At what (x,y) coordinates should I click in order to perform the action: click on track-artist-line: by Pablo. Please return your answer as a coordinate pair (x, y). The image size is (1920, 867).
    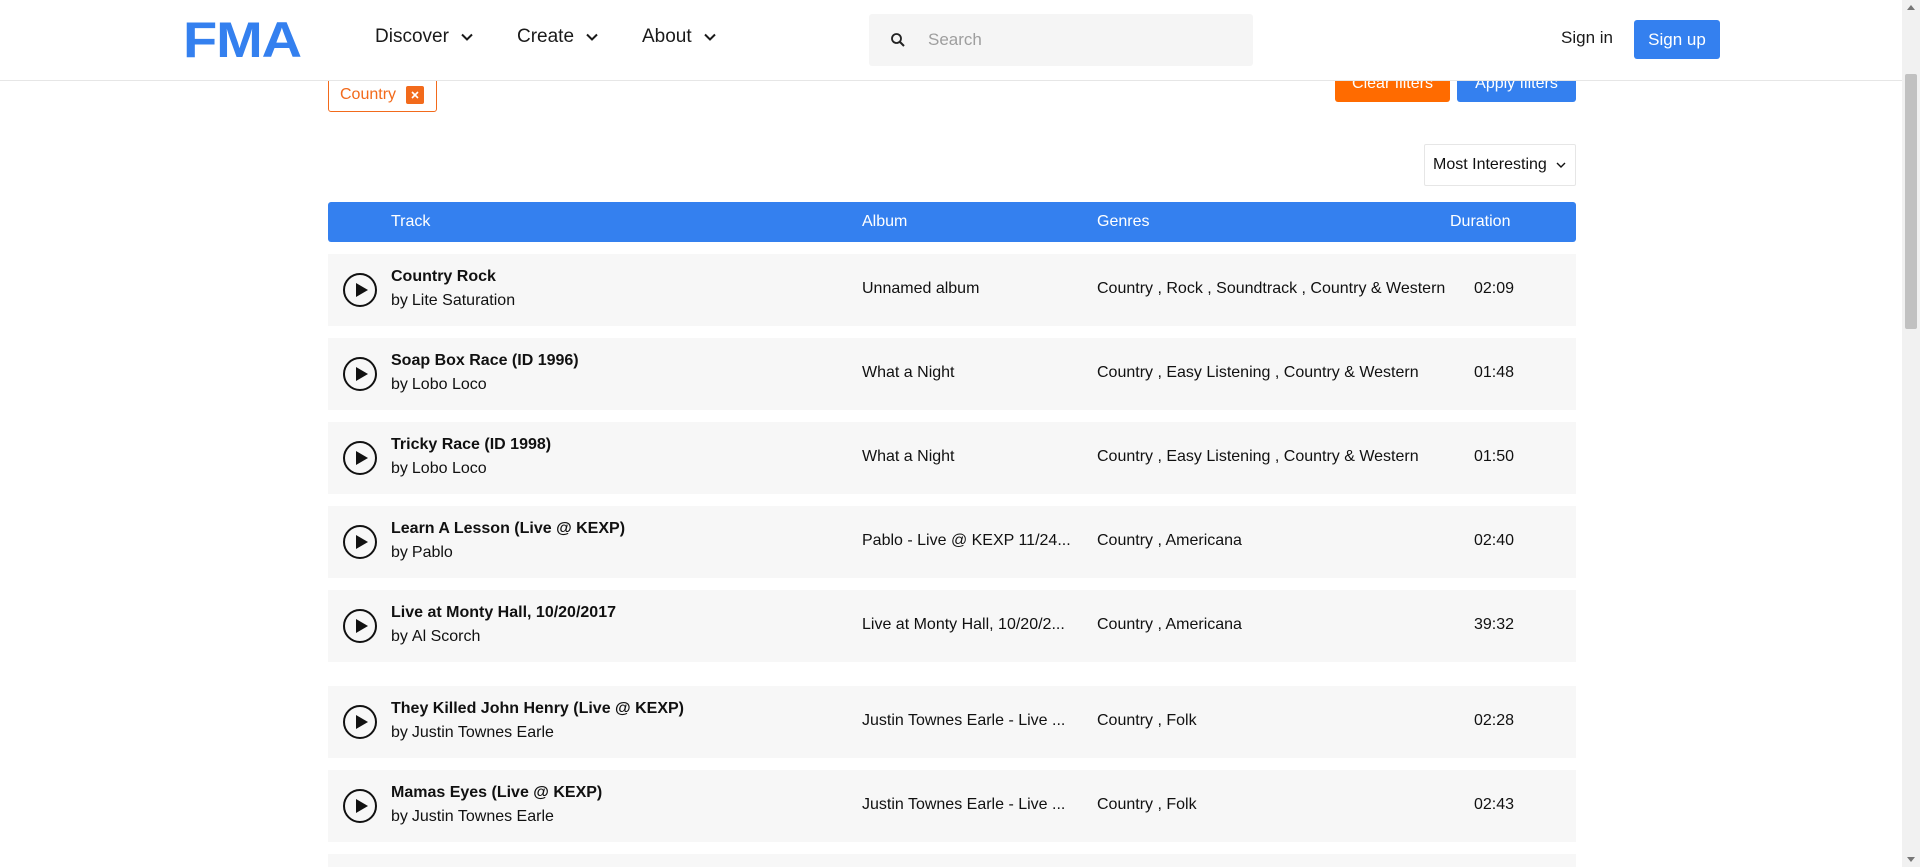
    Looking at the image, I should click on (422, 553).